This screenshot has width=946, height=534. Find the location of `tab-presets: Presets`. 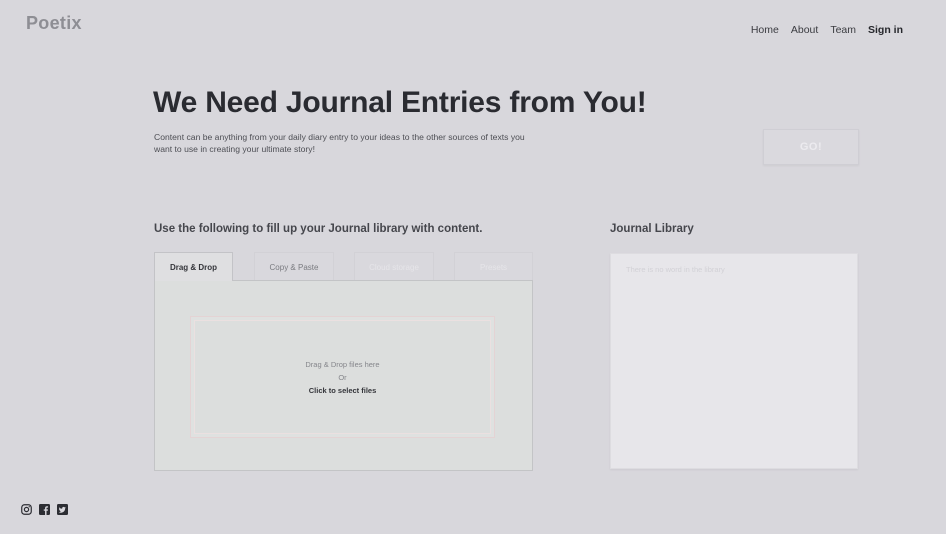

tab-presets: Presets is located at coordinates (493, 266).